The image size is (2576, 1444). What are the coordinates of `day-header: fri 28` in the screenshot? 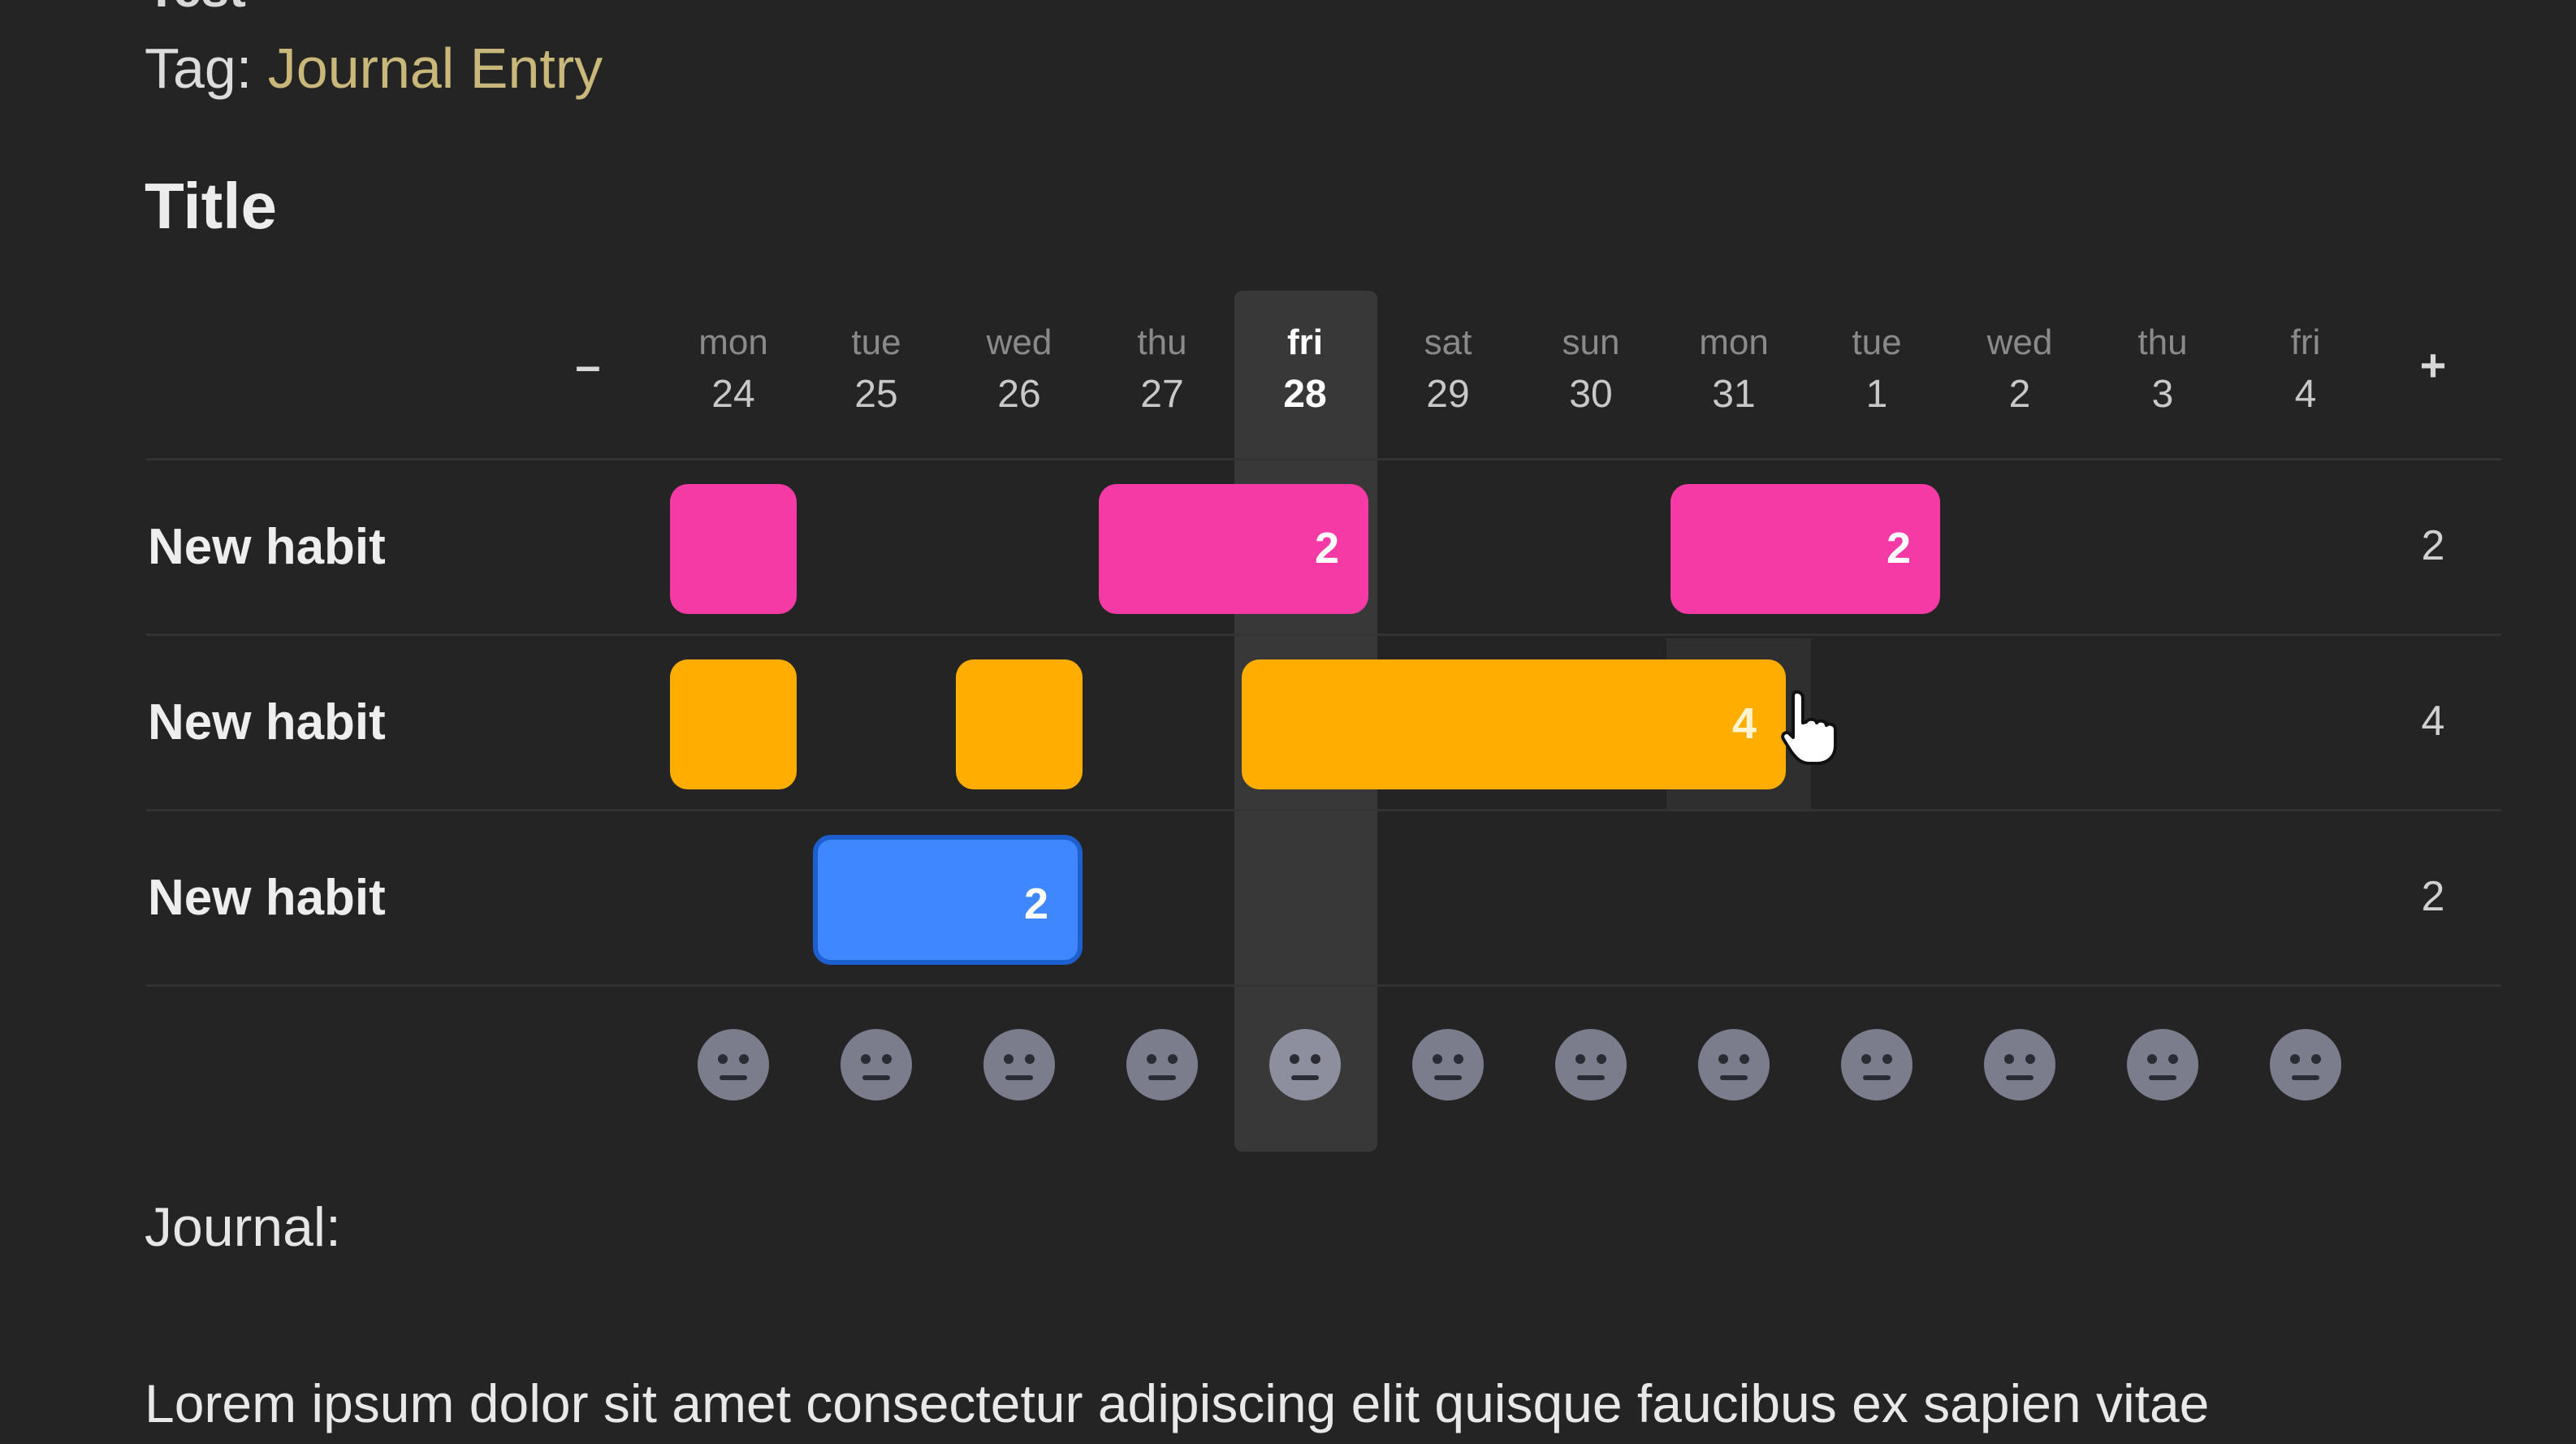 It's located at (1305, 369).